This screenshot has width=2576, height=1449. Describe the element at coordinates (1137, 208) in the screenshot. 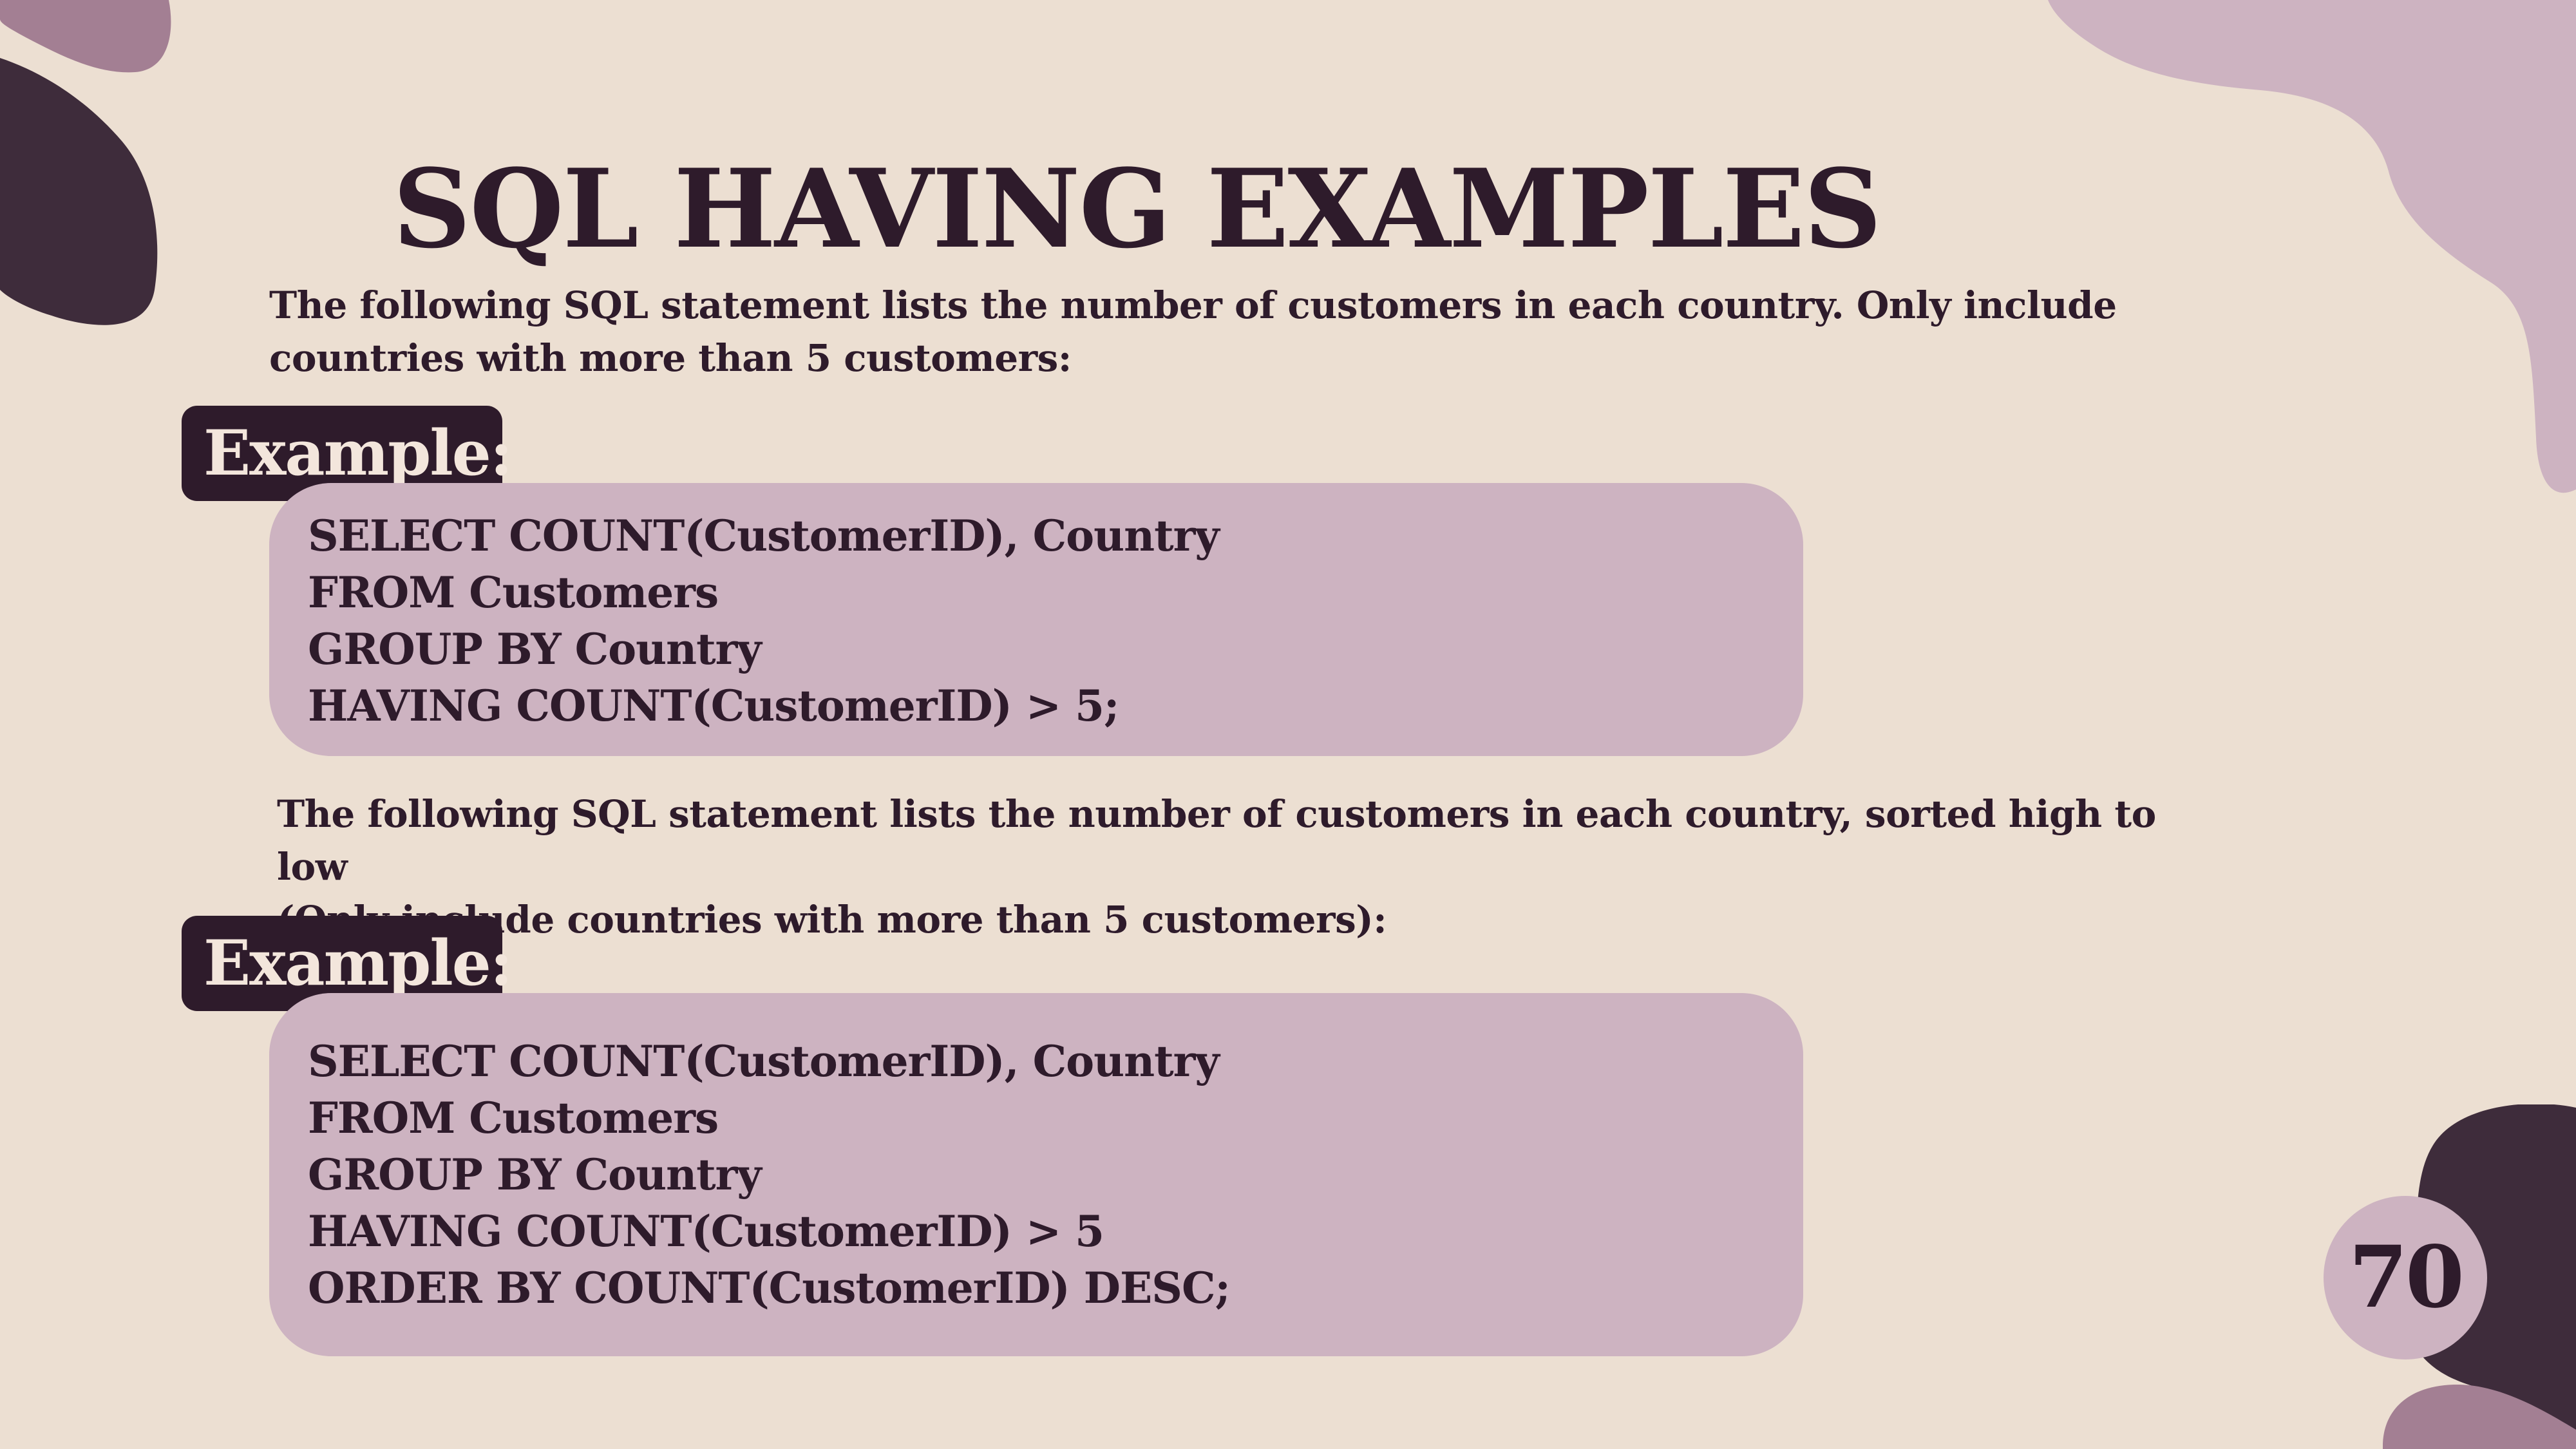

I see `slide-title: SQL HAVING EXAMPLES` at that location.